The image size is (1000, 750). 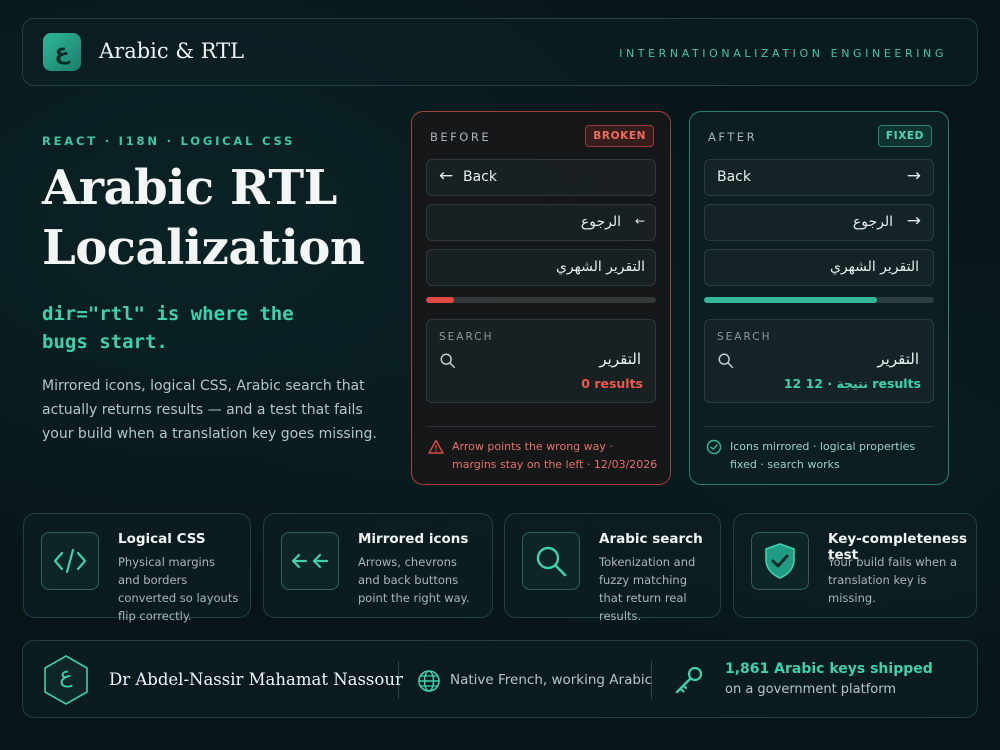 I want to click on after-back-button: Back →, so click(x=819, y=177).